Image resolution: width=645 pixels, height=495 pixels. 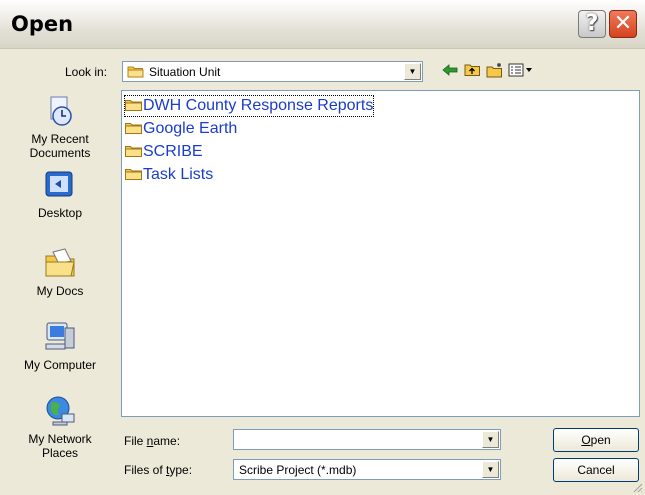 What do you see at coordinates (42, 24) in the screenshot?
I see `dialog-title: Open` at bounding box center [42, 24].